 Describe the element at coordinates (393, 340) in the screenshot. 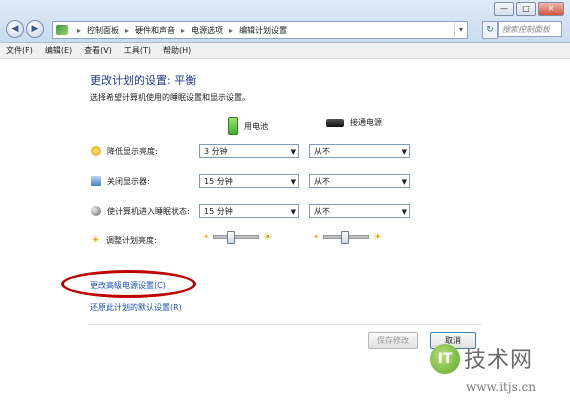

I see `save-button: 保存修改` at that location.